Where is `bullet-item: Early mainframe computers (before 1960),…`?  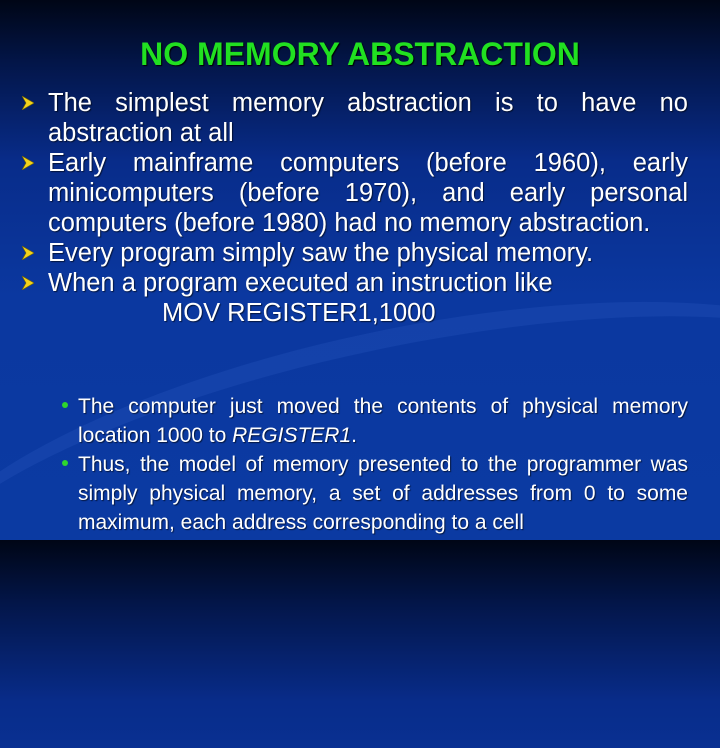
bullet-item: Early mainframe computers (before 1960),… is located at coordinates (354, 193).